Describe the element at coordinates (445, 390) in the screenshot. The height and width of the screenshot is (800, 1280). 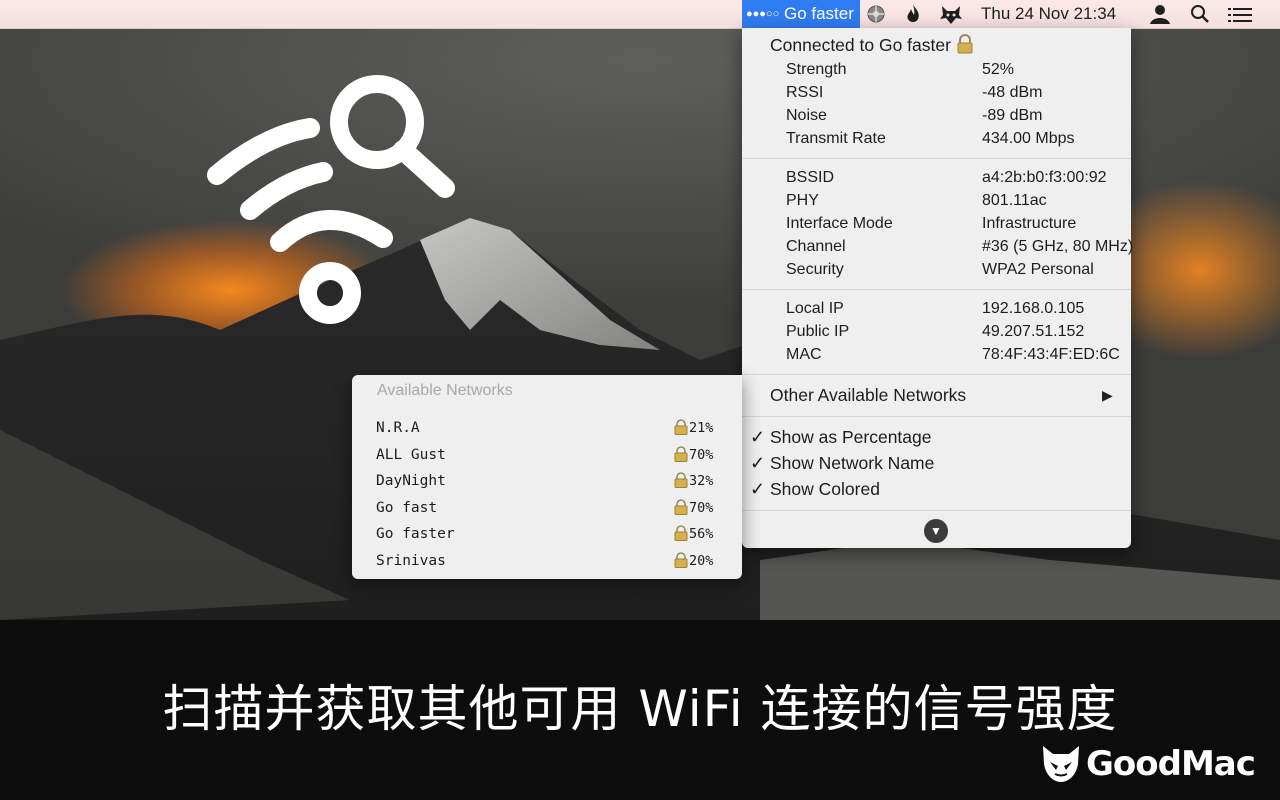
I see `submenu-title: Available Networks` at that location.